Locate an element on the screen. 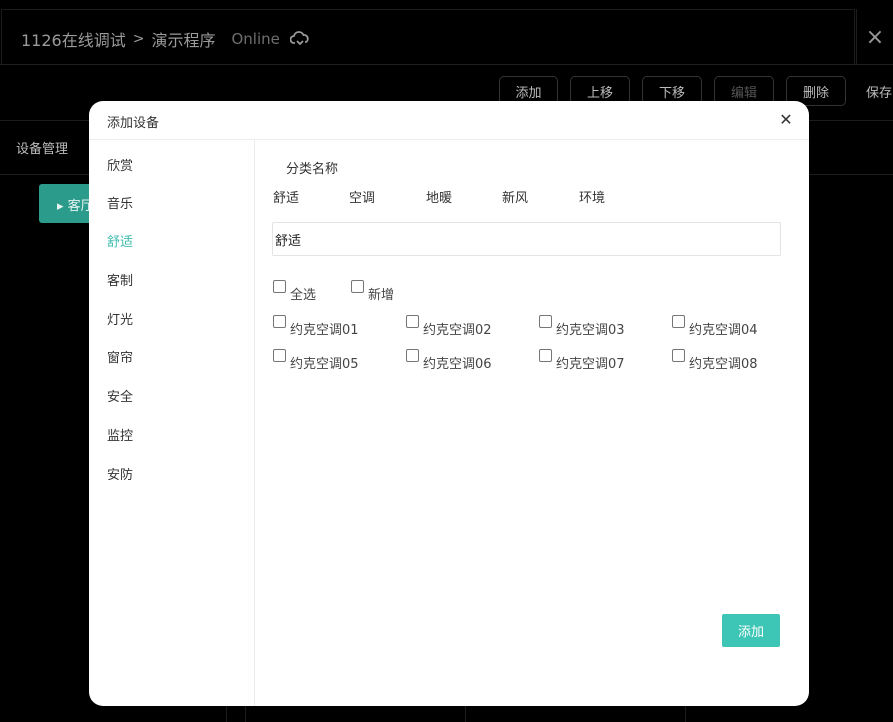  dialog-title: 添加设备 is located at coordinates (133, 123).